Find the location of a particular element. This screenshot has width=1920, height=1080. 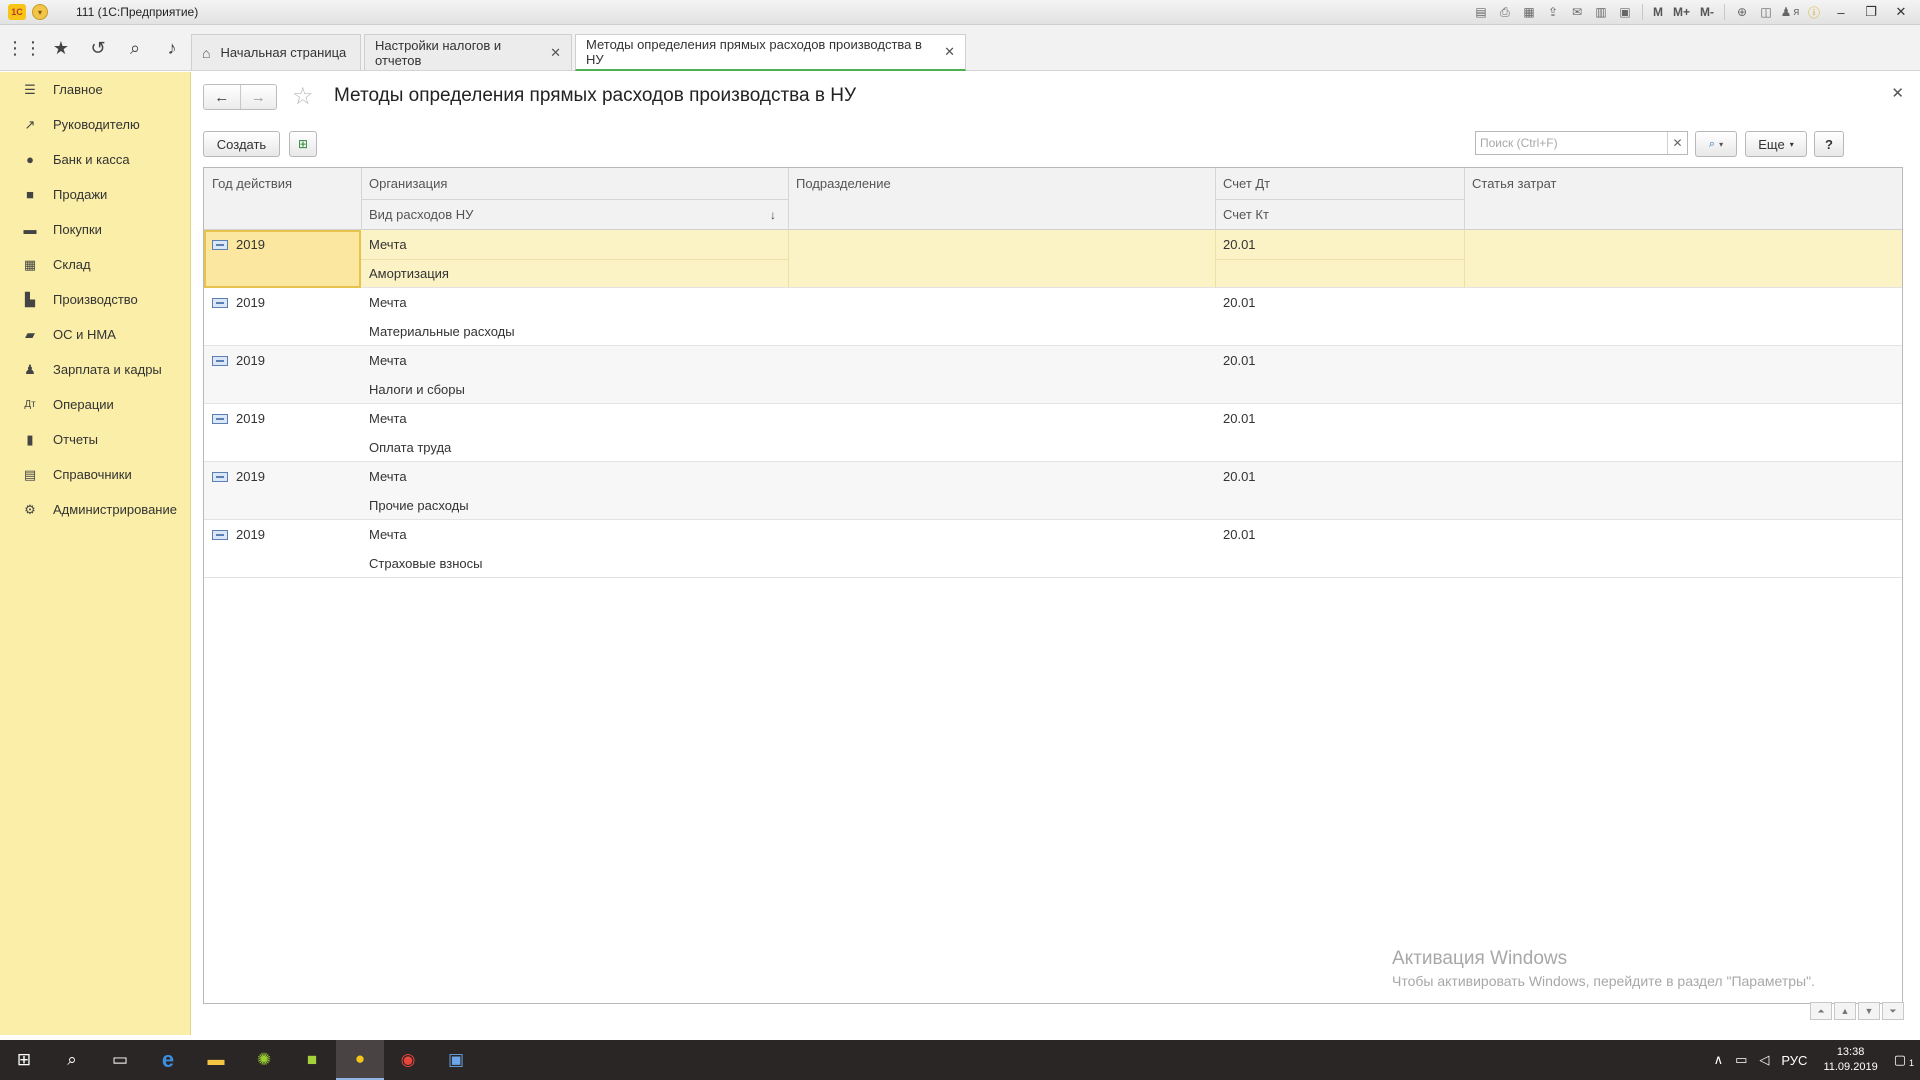

apps-grid-icon: ⋮⋮ is located at coordinates (24, 48).